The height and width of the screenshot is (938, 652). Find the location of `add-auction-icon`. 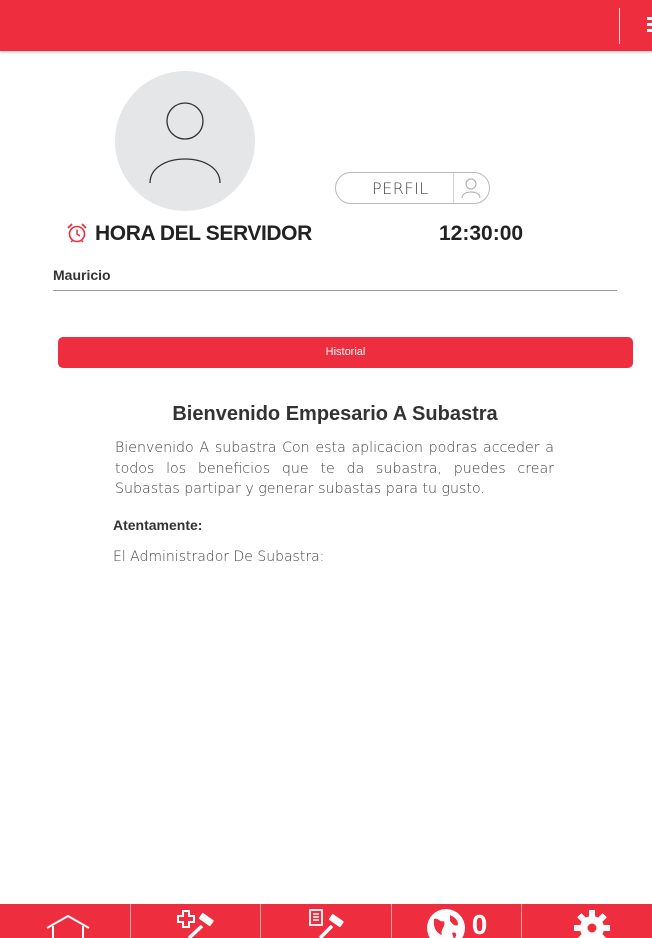

add-auction-icon is located at coordinates (195, 924).